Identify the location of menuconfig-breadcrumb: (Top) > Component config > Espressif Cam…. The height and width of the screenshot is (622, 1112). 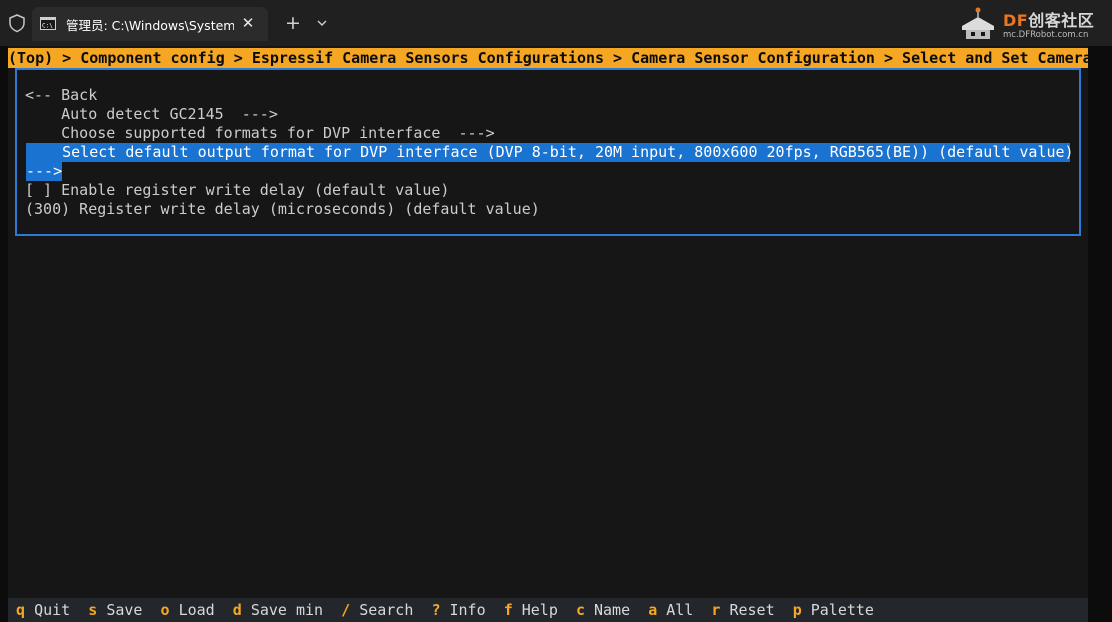
(548, 58).